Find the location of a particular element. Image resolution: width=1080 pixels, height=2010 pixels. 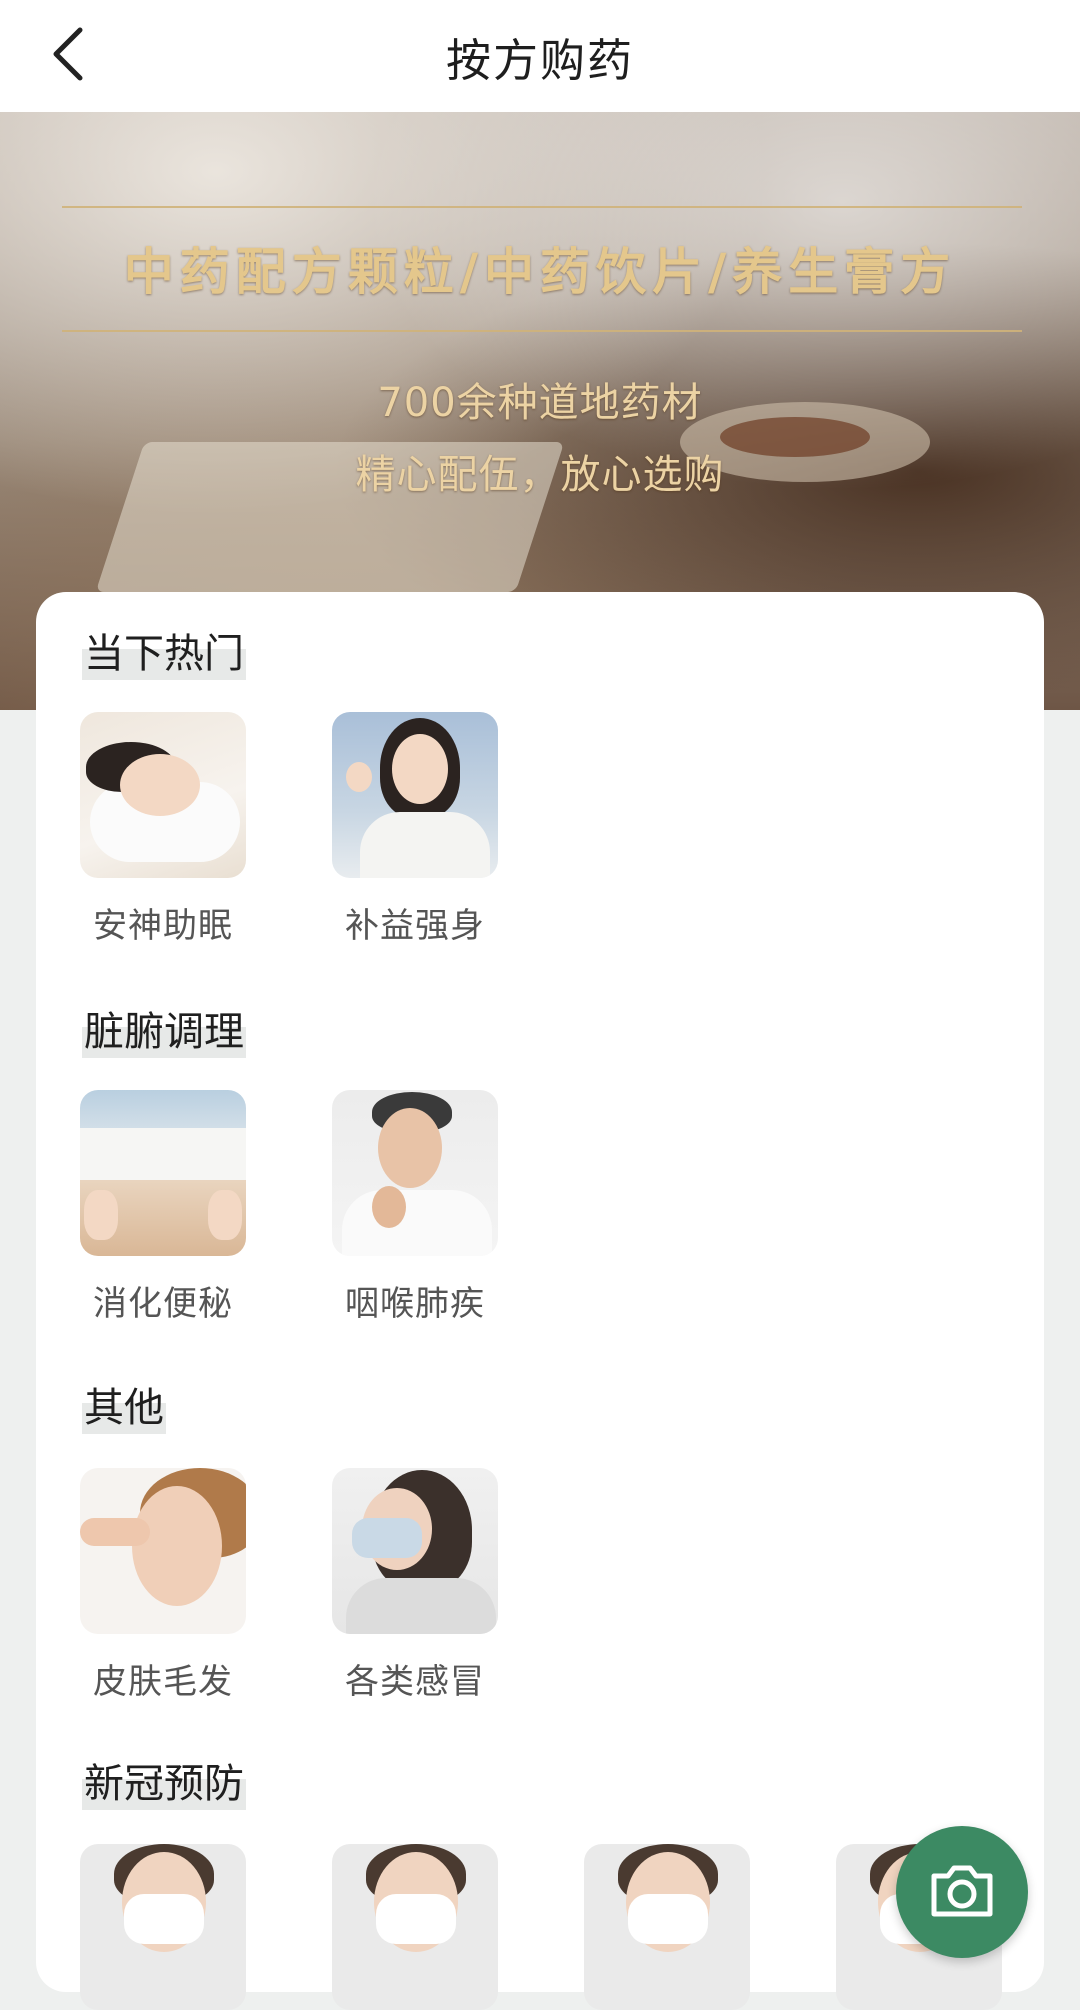

section-title-covid: 新冠预防 is located at coordinates (164, 1784).